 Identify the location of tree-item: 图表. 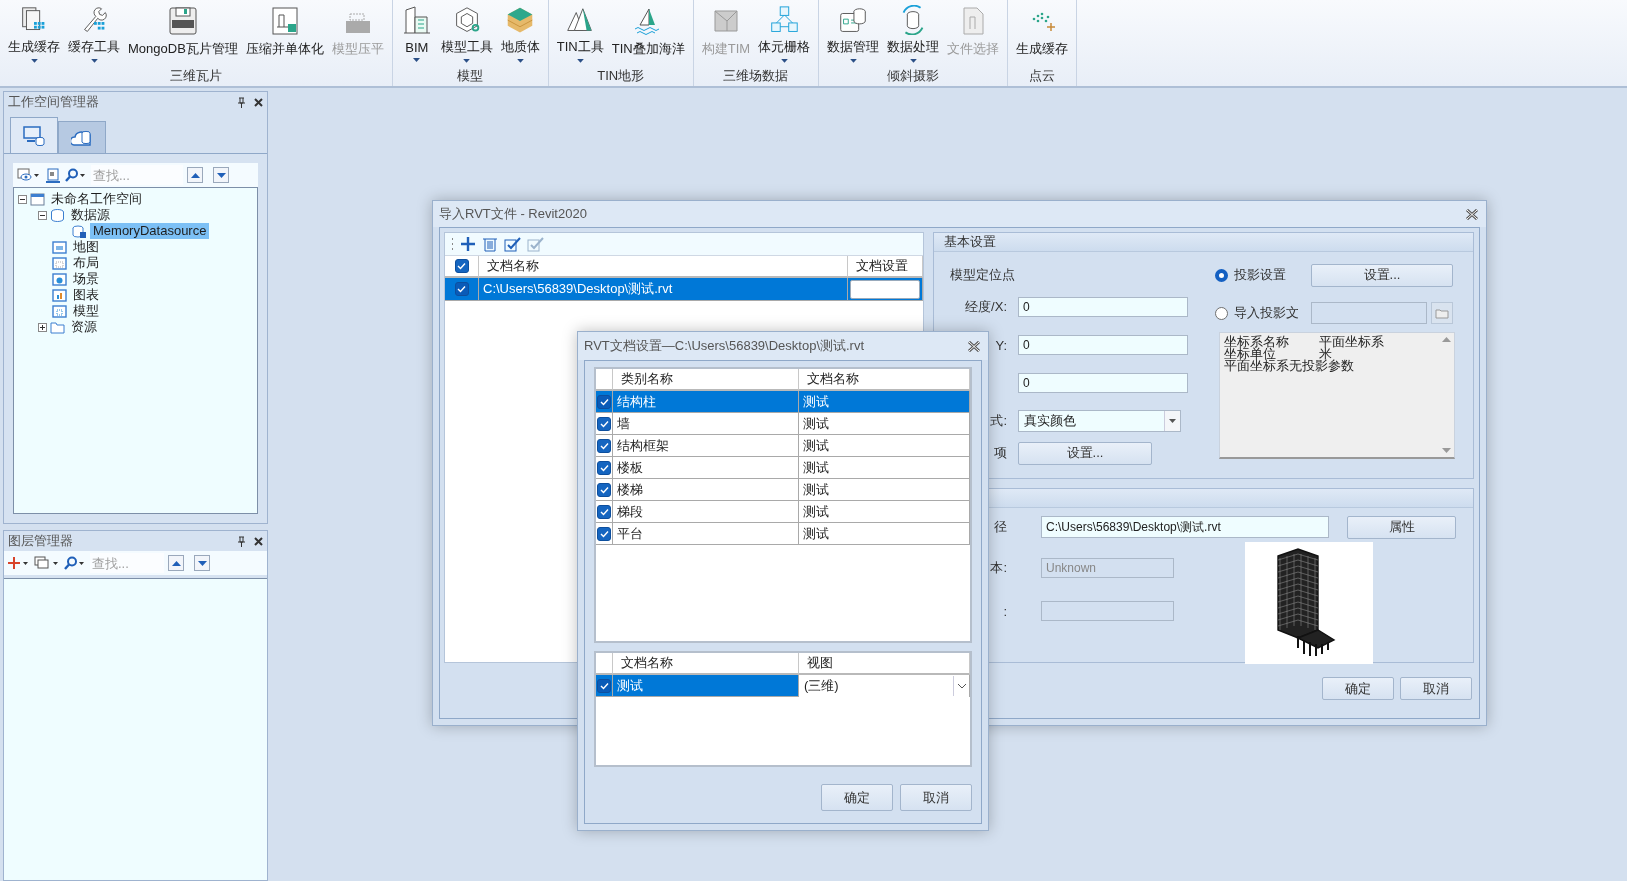
(86, 295).